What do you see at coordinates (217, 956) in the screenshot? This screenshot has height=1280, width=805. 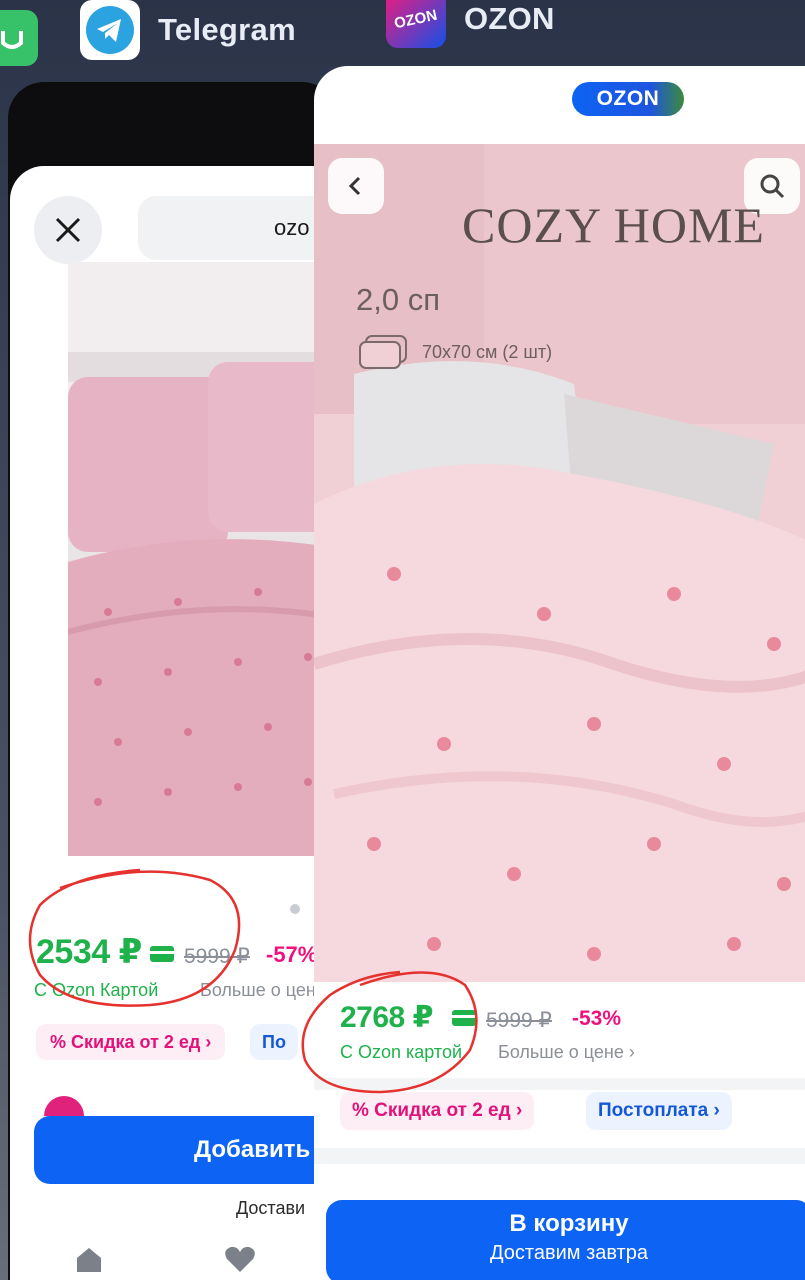 I see `left-old-price: 5999 ₽` at bounding box center [217, 956].